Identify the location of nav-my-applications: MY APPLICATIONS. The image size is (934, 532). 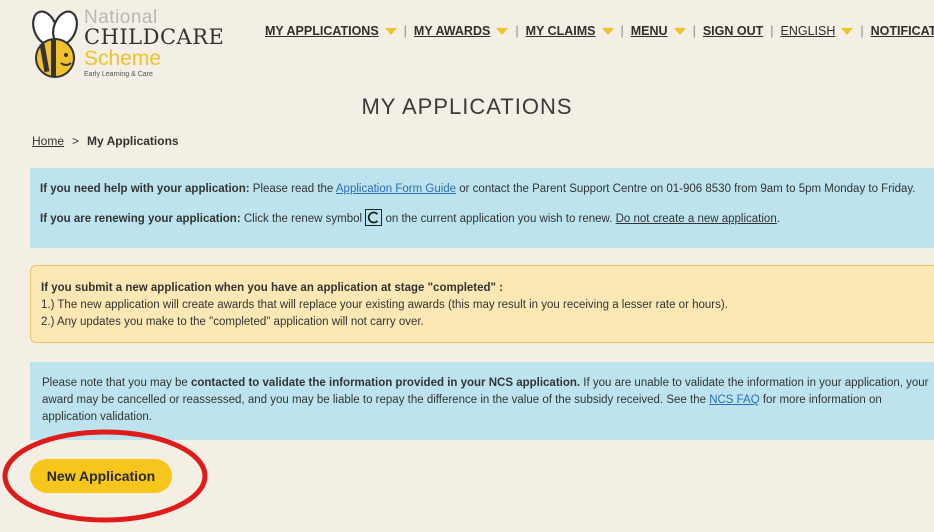
(331, 31).